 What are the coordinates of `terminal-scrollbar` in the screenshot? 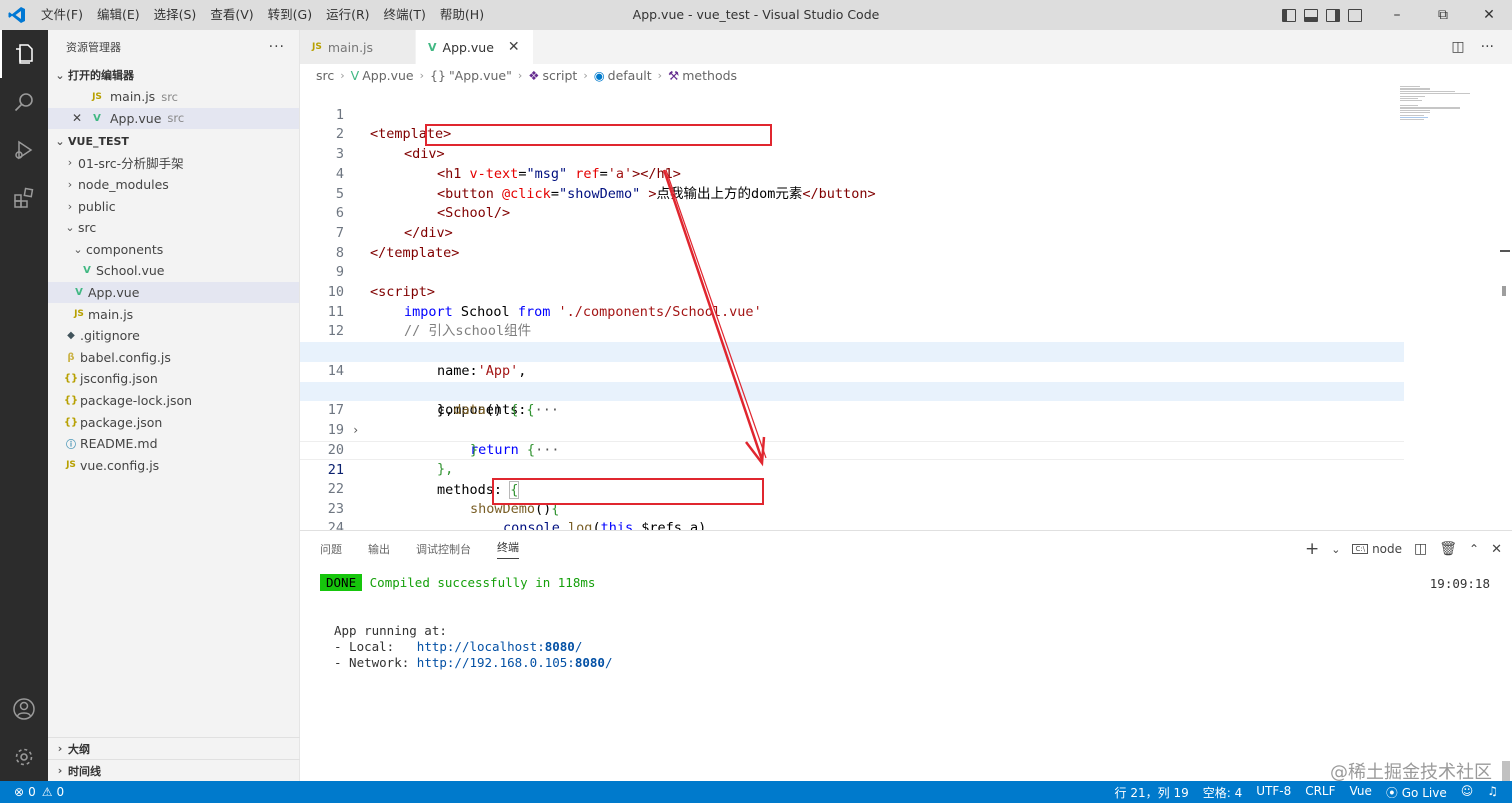 It's located at (1506, 771).